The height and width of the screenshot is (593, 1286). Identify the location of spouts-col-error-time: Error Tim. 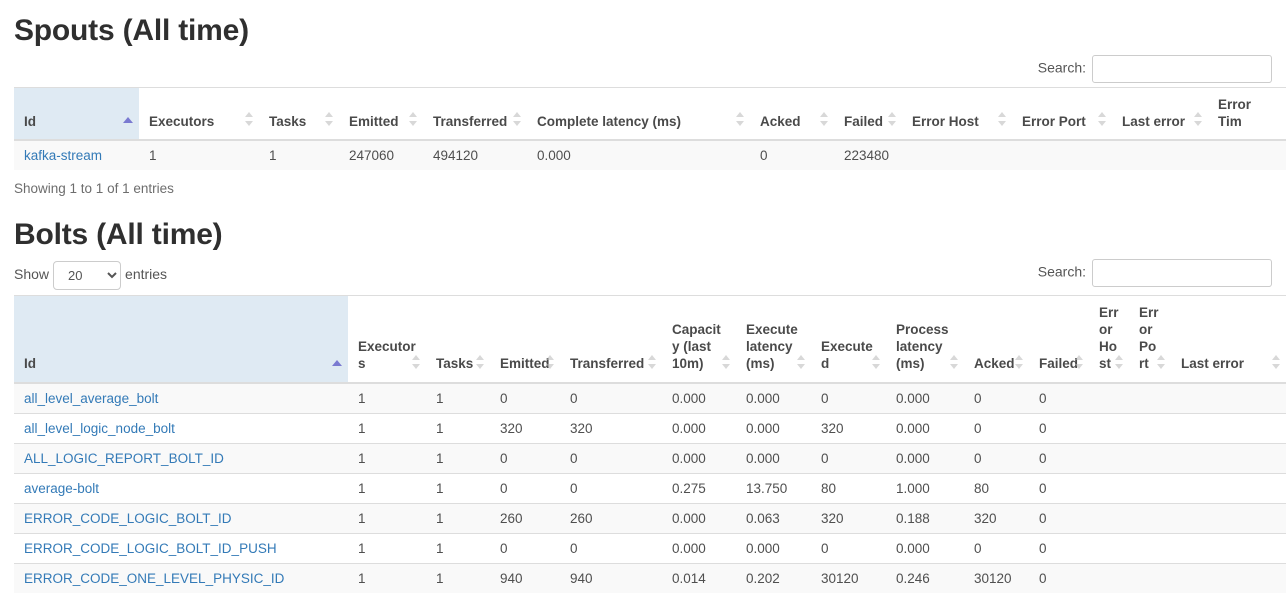
(1247, 114).